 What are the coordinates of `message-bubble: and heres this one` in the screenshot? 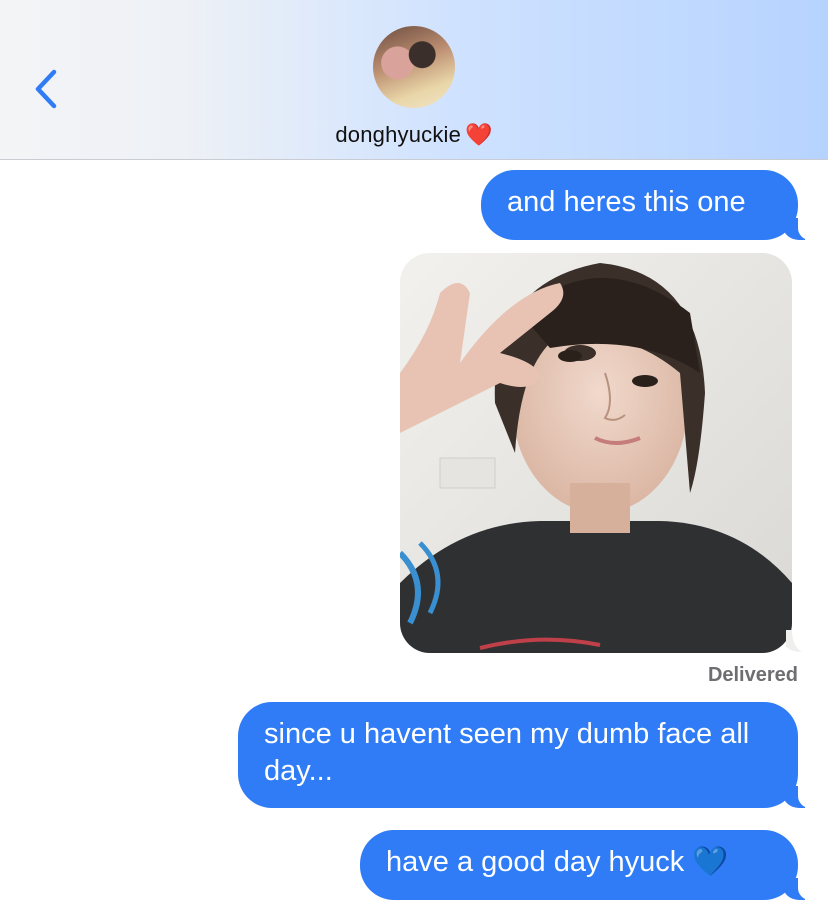 It's located at (647, 205).